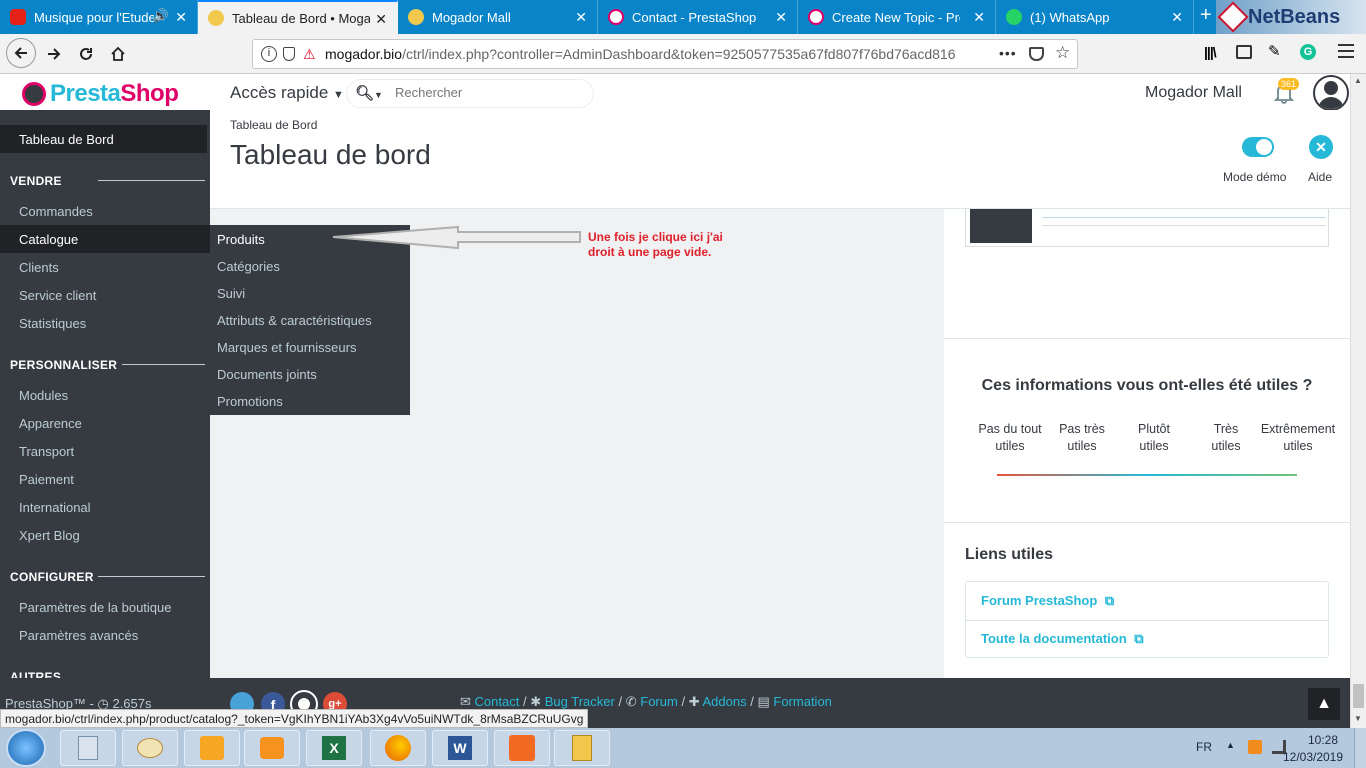 The height and width of the screenshot is (768, 1366). Describe the element at coordinates (1255, 747) in the screenshot. I see `tray-app-icon` at that location.